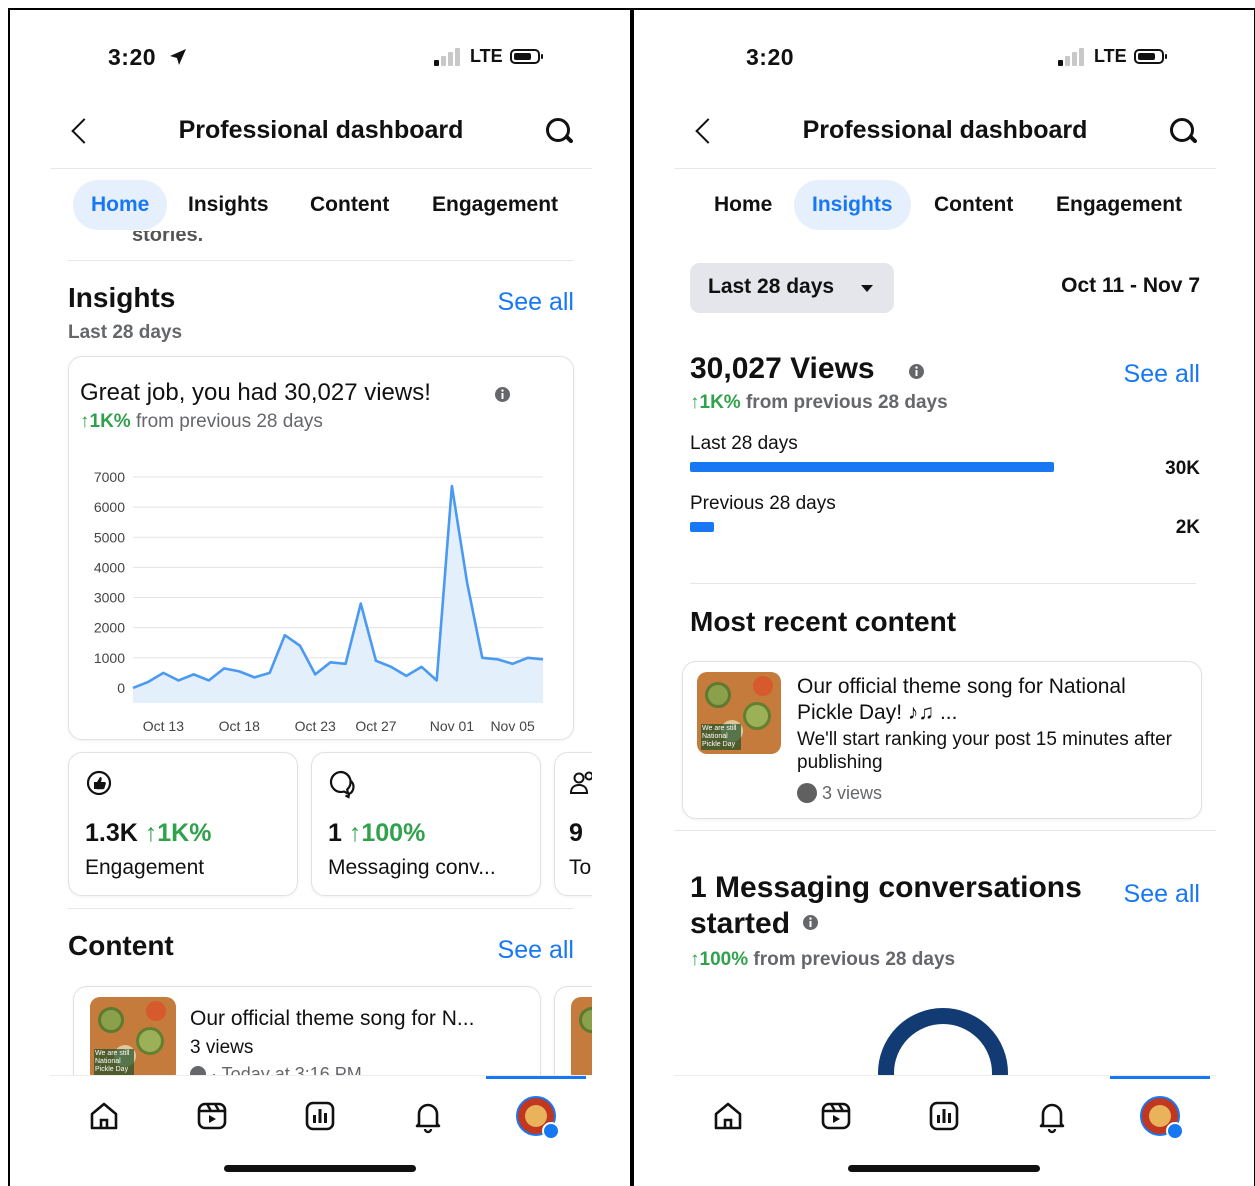  Describe the element at coordinates (1162, 374) in the screenshot. I see `views-see-all-link: See all` at that location.